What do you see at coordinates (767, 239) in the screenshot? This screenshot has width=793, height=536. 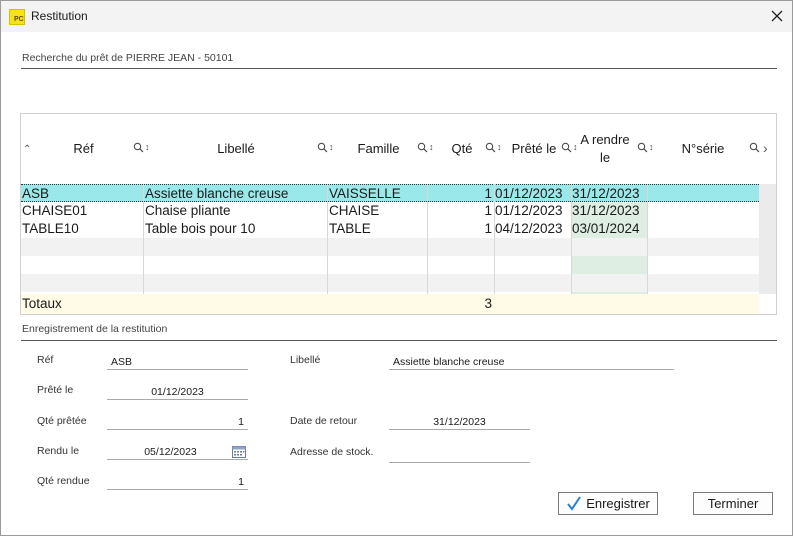 I see `vertical-scrollbar` at bounding box center [767, 239].